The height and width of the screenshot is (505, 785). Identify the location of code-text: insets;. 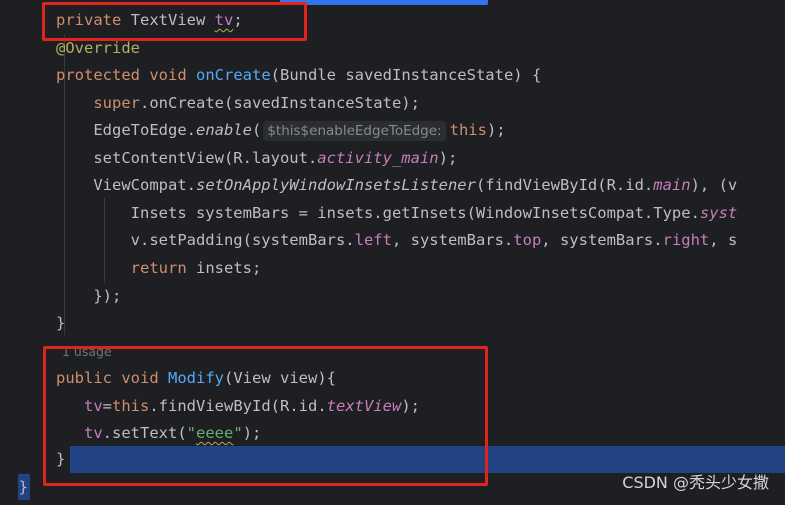
(224, 268).